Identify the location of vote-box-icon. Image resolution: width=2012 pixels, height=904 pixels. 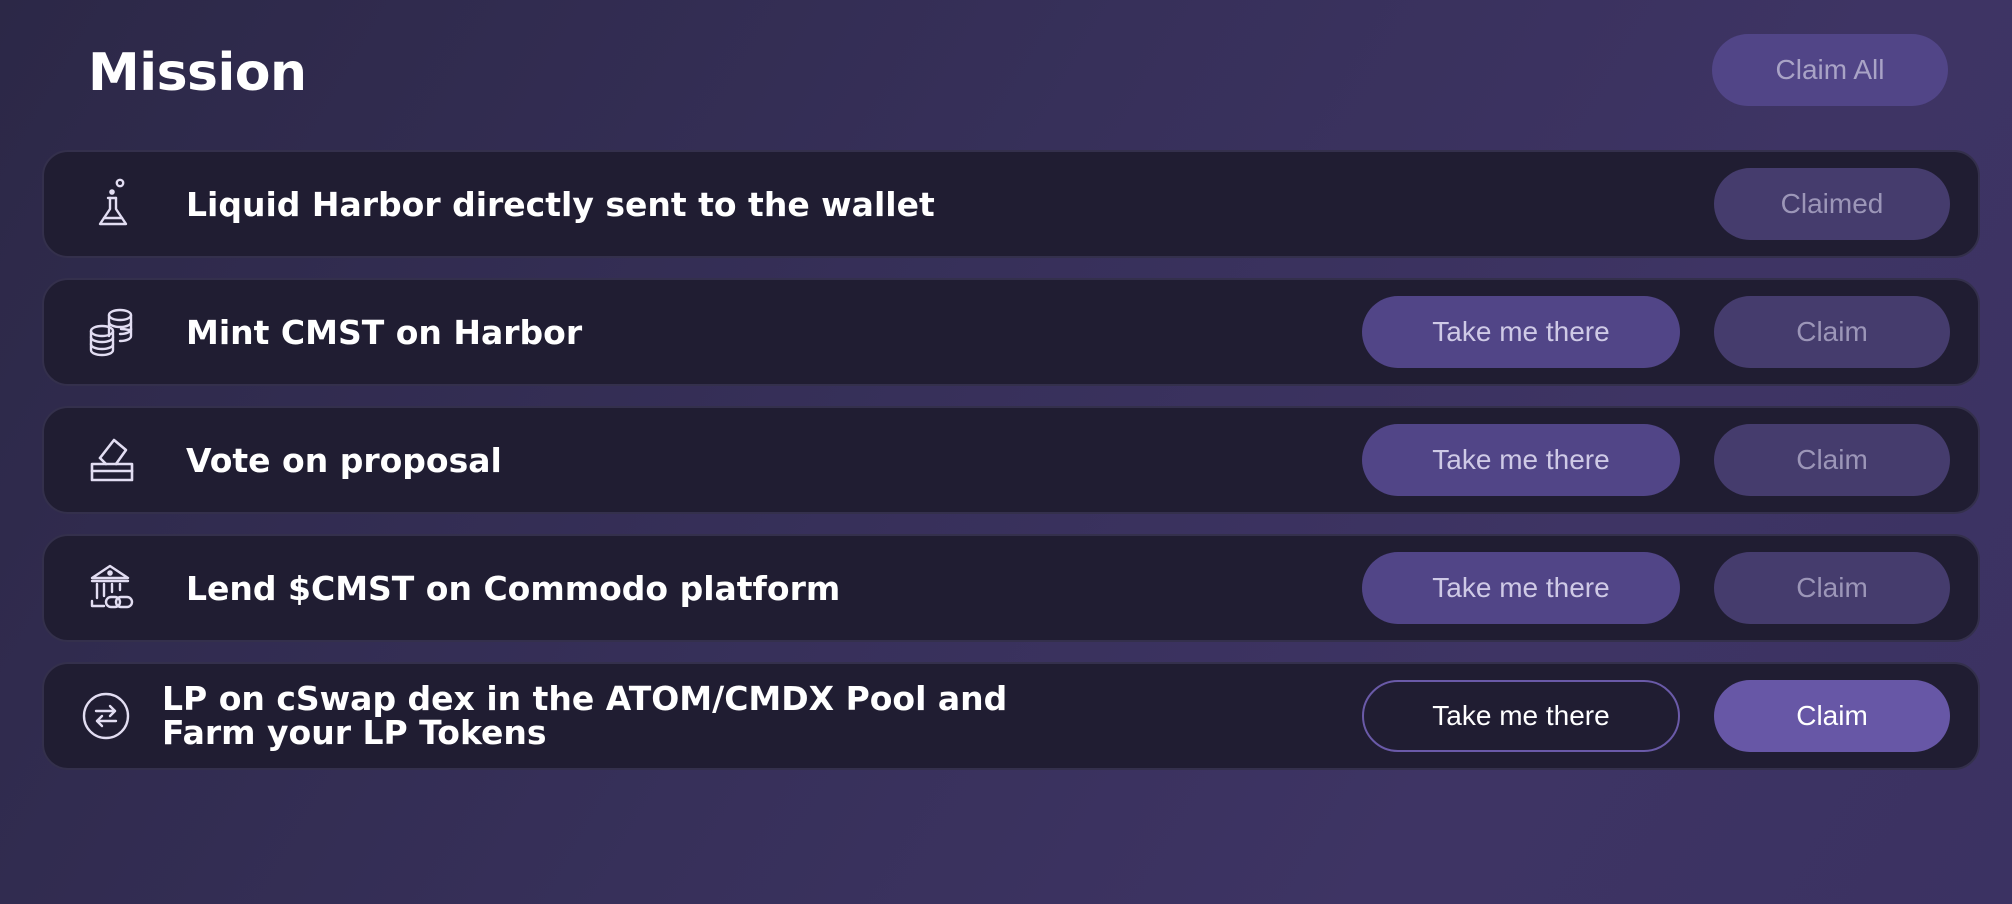
(112, 460).